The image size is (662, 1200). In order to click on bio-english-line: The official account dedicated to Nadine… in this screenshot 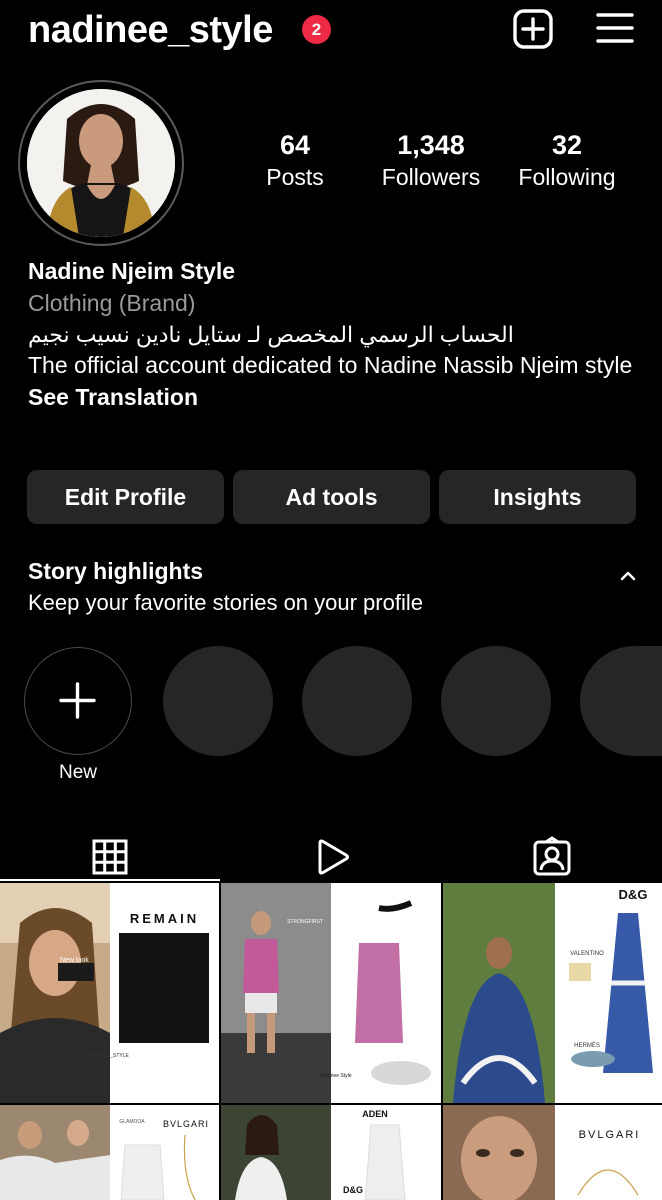, I will do `click(330, 365)`.